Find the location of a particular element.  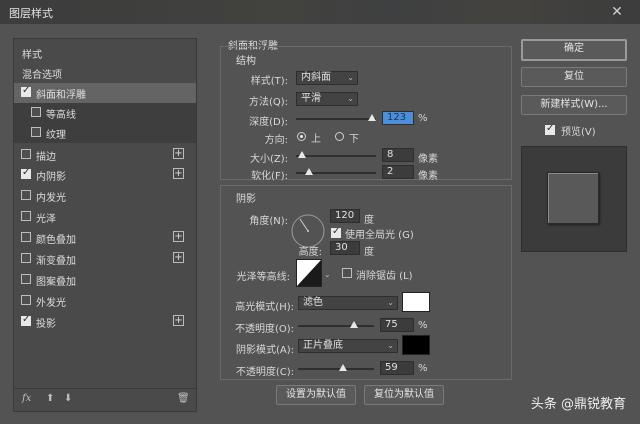

style-item-pattern-overlay: 图案叠加 is located at coordinates (105, 280).